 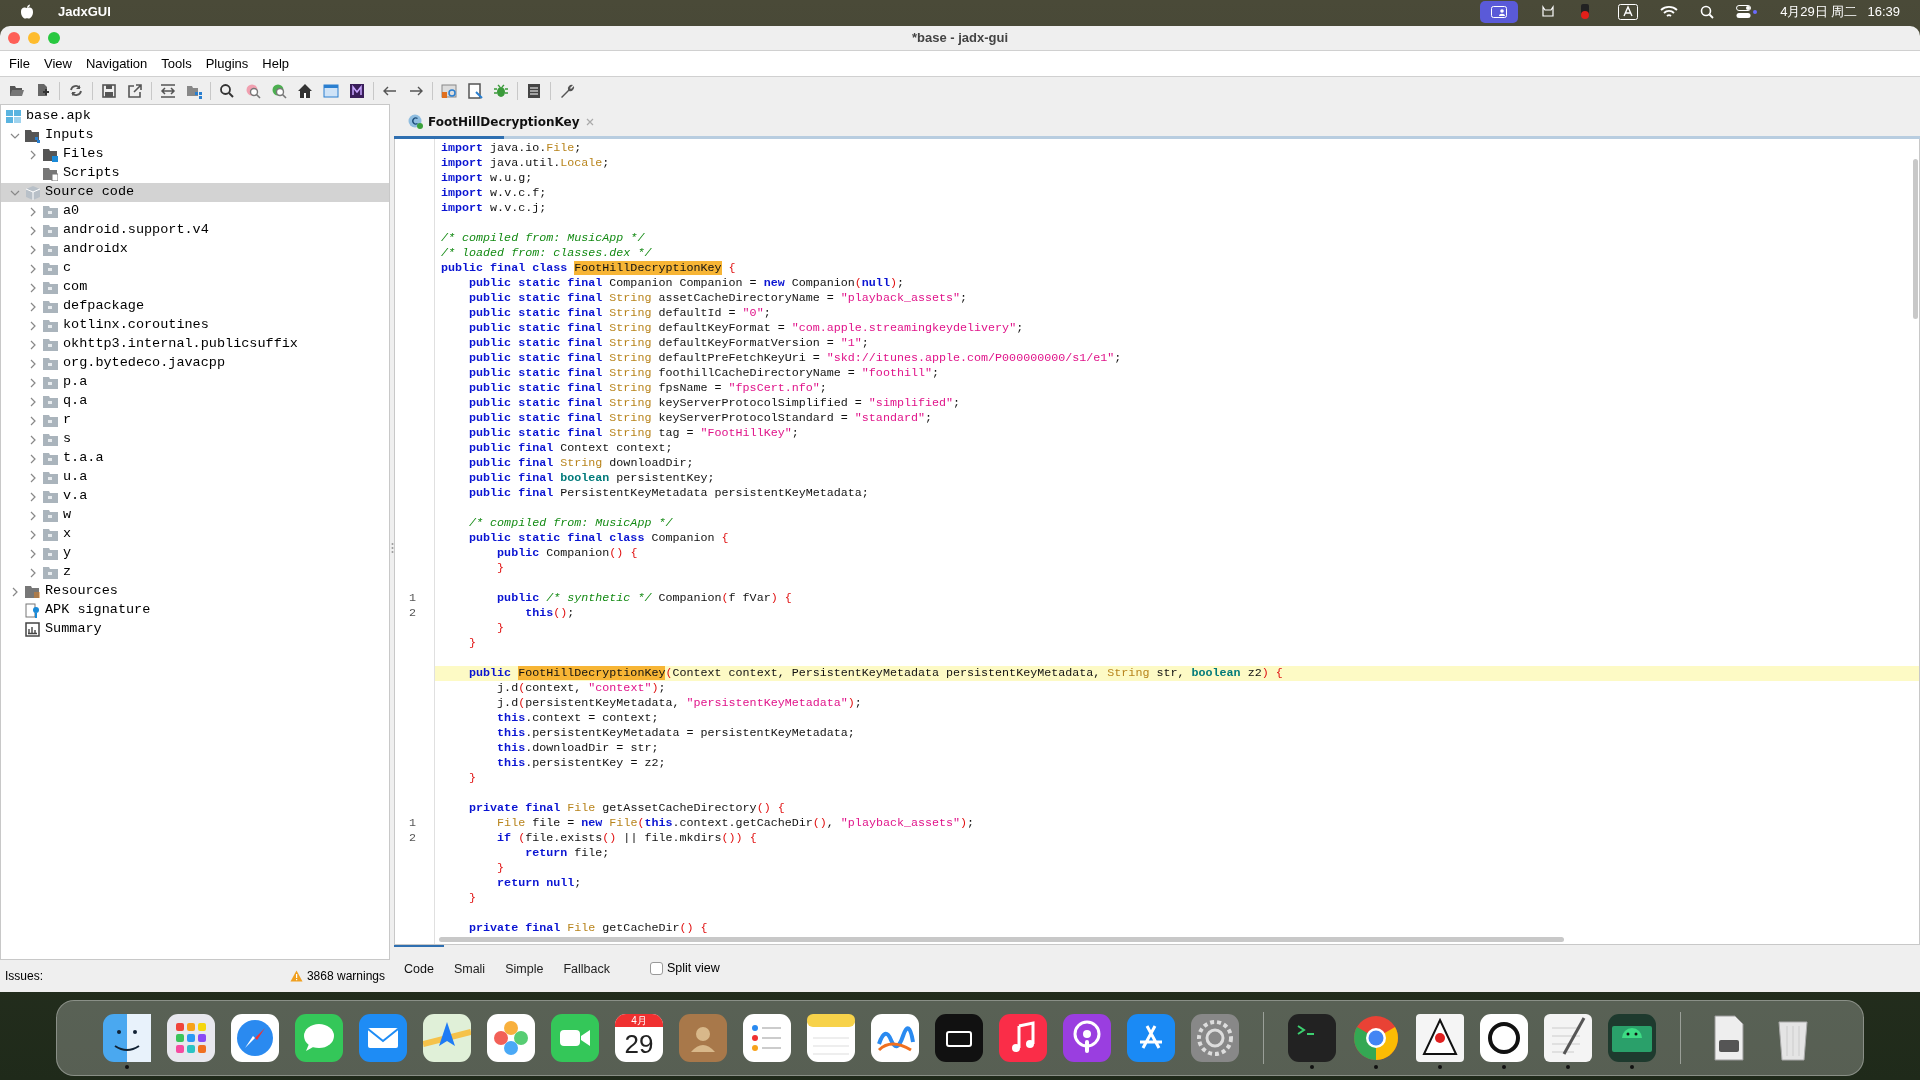 I want to click on menu-item: Tools, so click(x=176, y=63).